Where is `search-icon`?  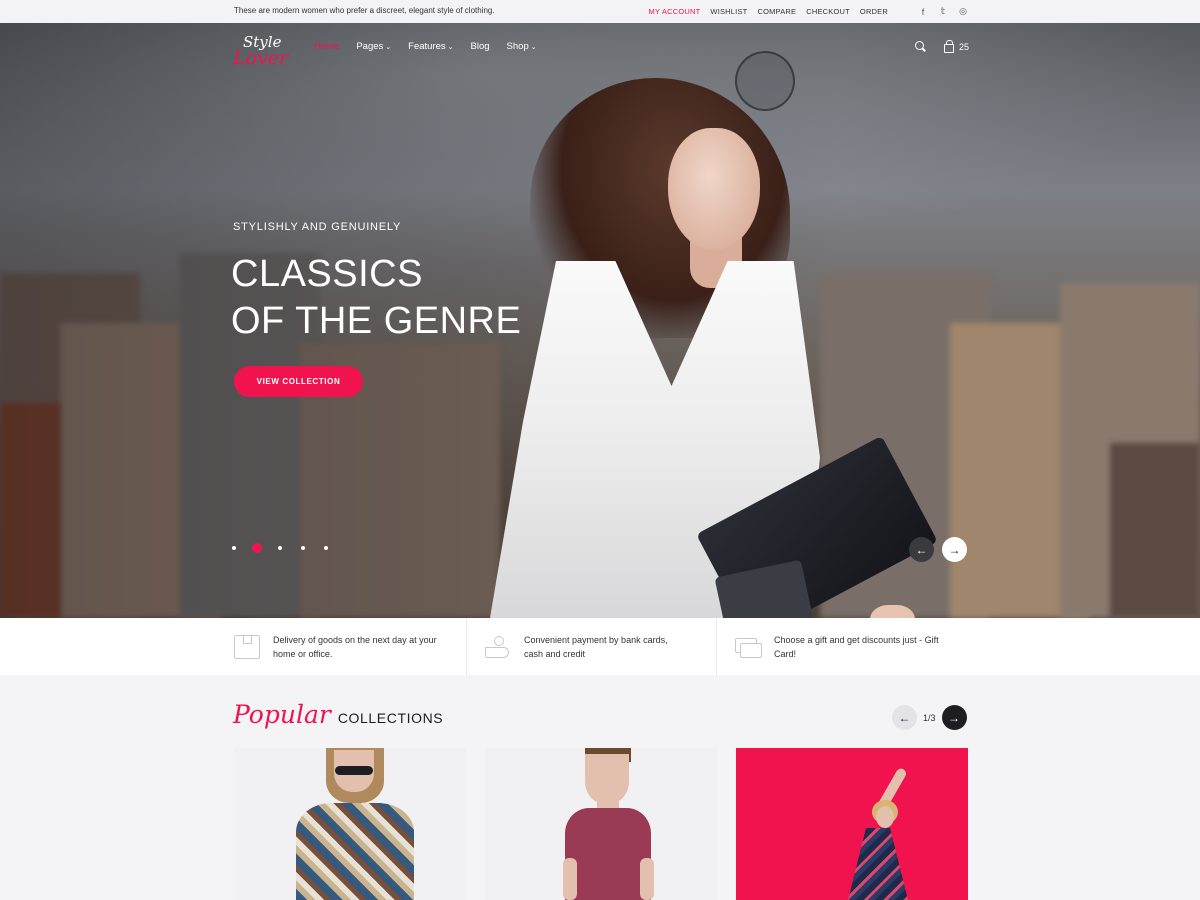
search-icon is located at coordinates (921, 47).